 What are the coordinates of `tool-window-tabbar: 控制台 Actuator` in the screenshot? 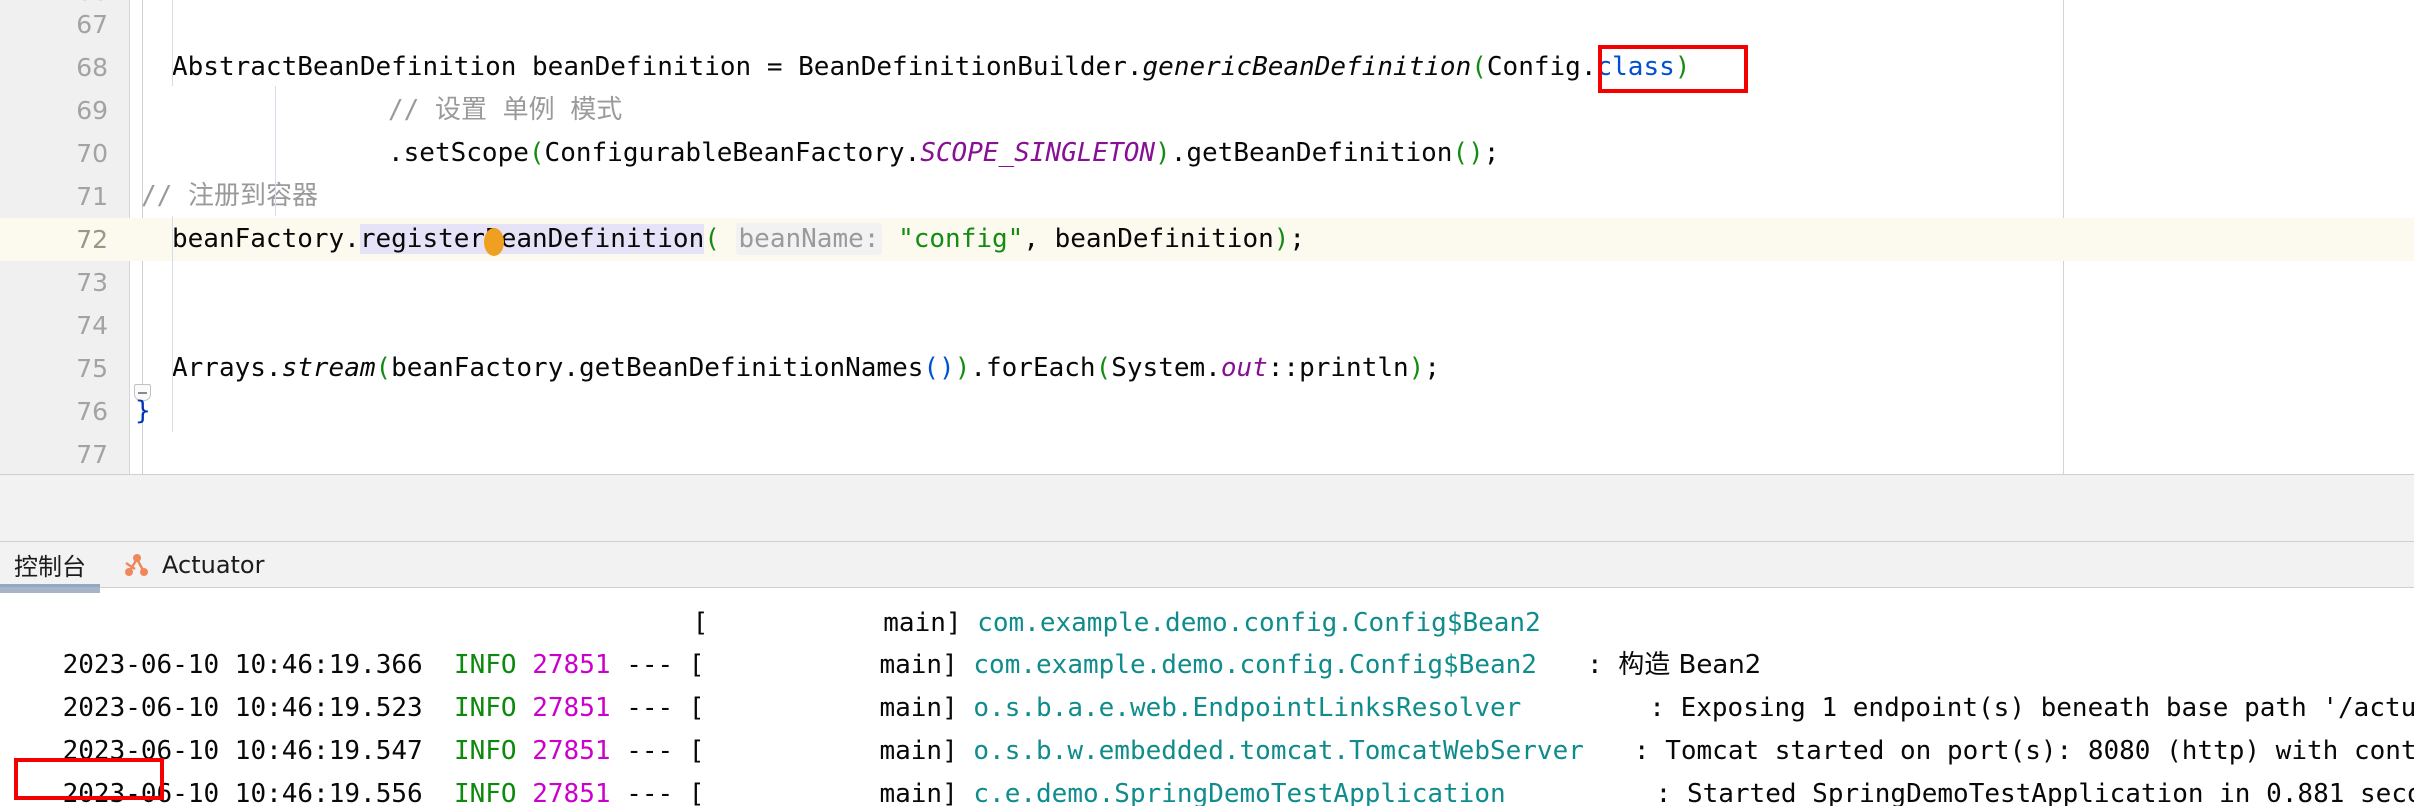 It's located at (1207, 564).